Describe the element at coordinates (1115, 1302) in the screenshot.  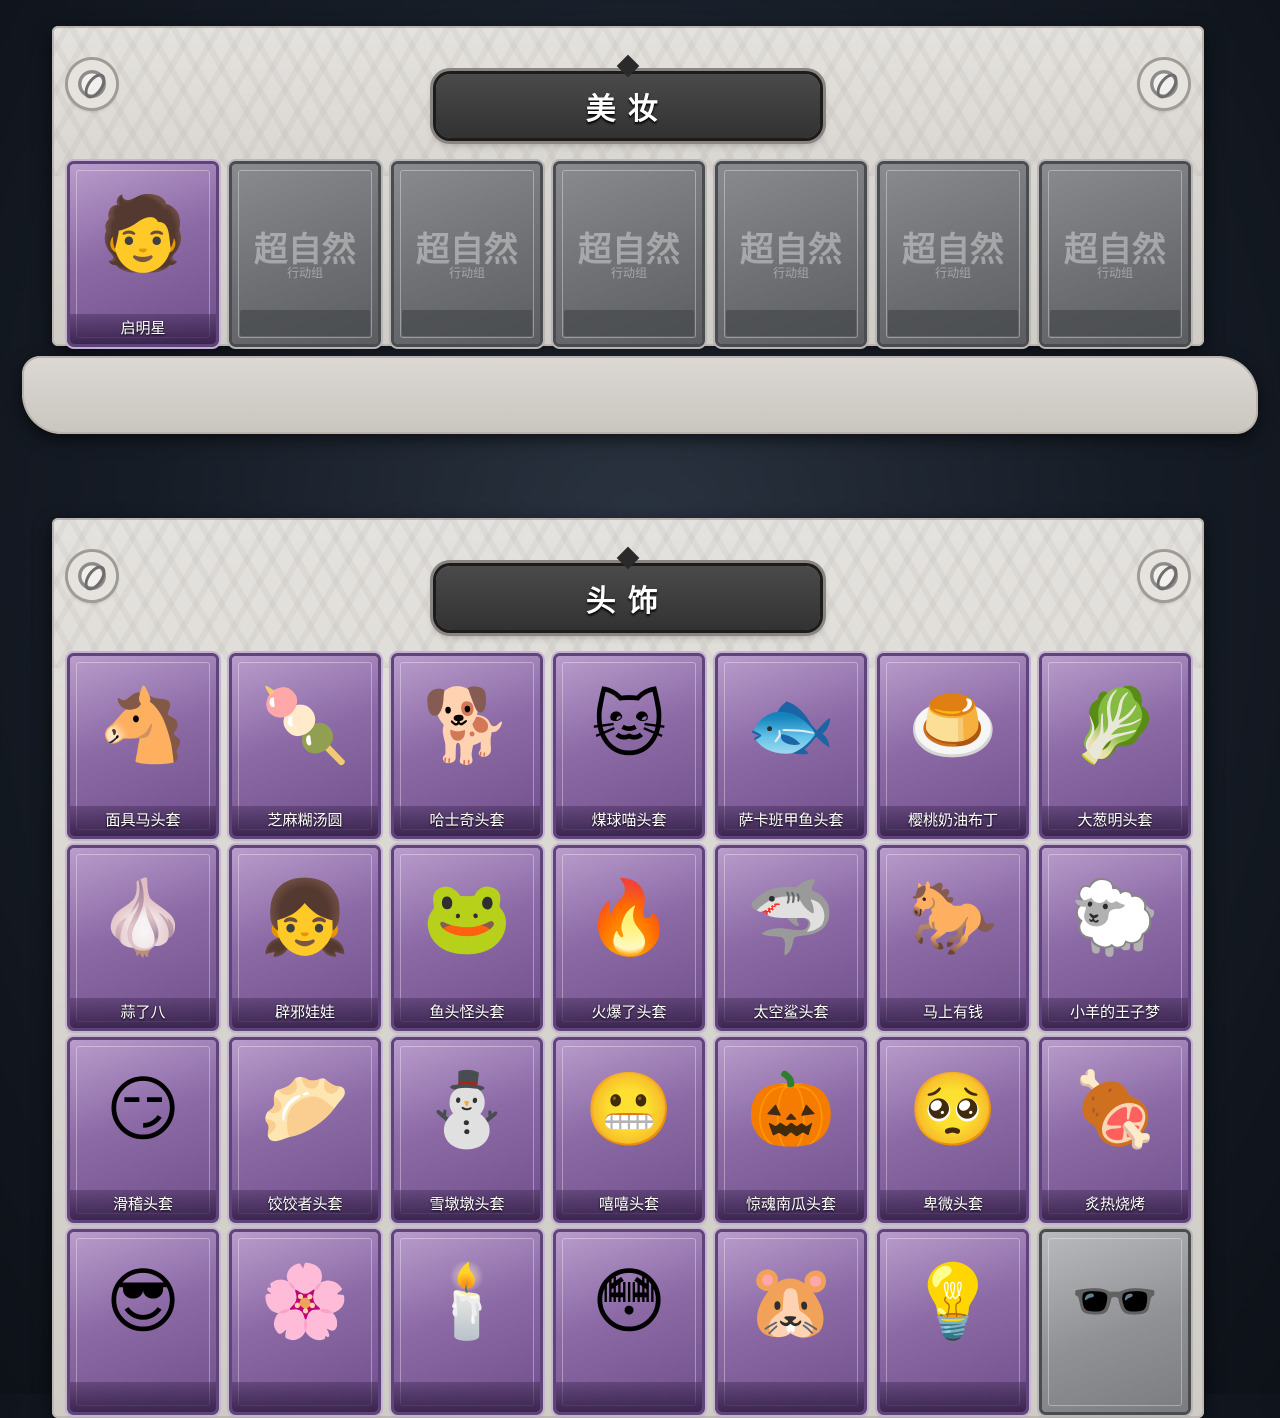
I see `item-icon: 🕶️` at that location.